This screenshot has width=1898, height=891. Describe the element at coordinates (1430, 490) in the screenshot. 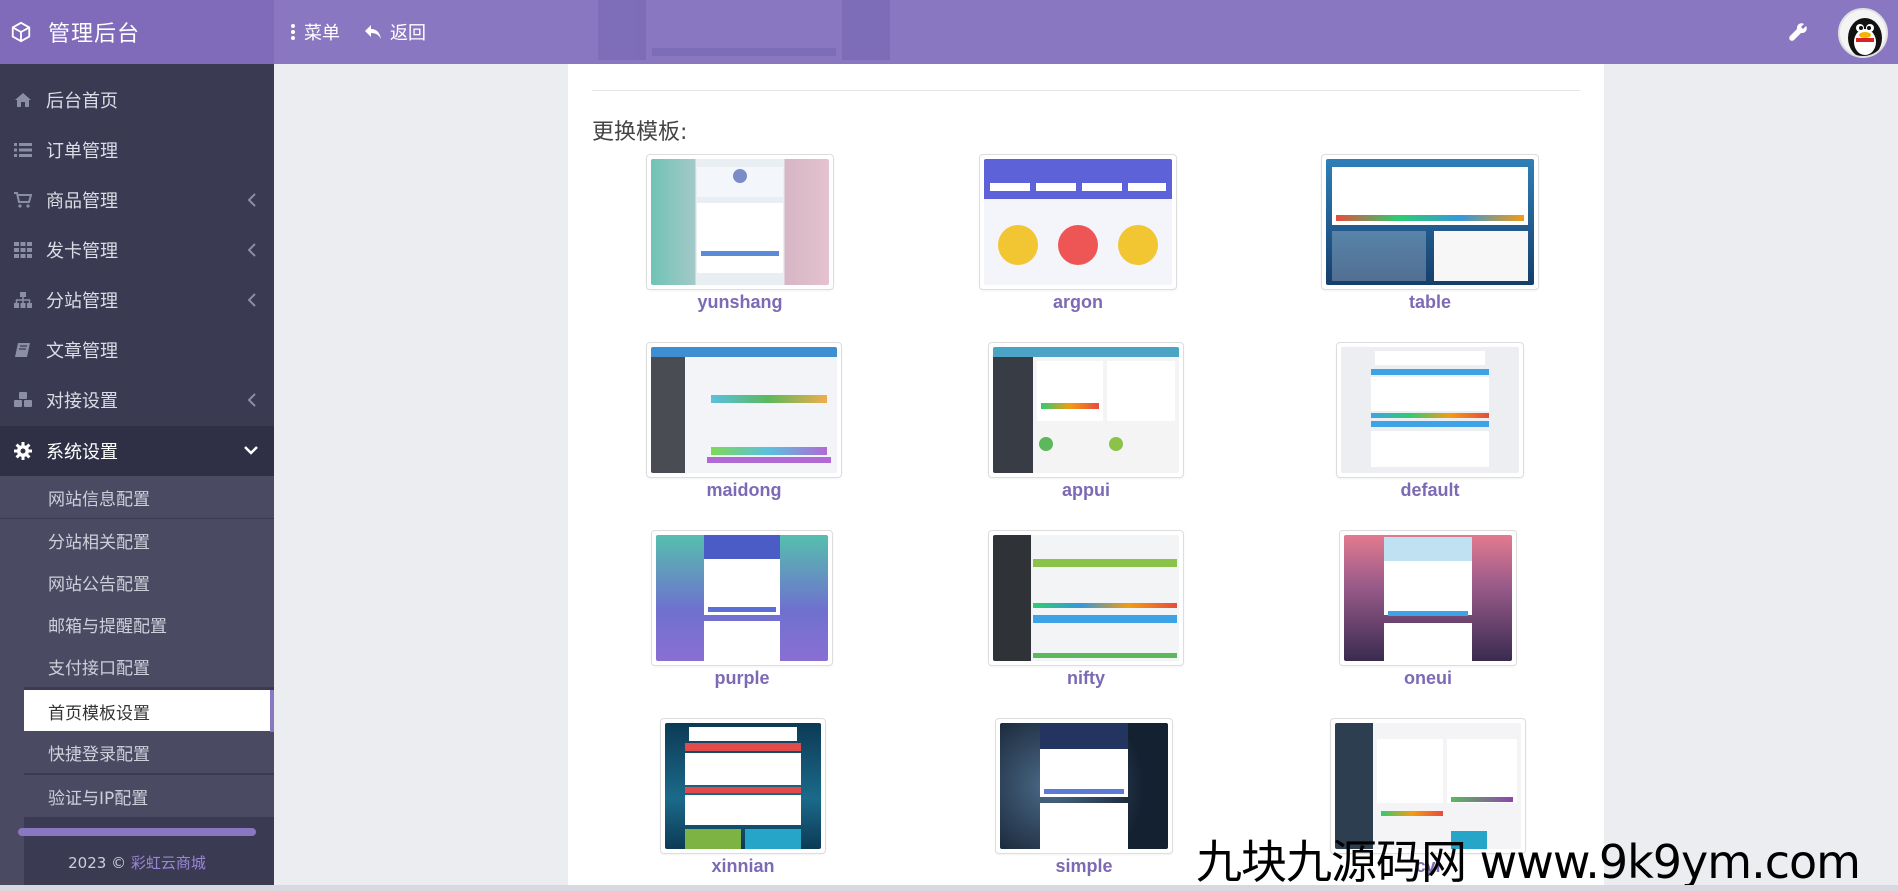

I see `template-name: default` at that location.